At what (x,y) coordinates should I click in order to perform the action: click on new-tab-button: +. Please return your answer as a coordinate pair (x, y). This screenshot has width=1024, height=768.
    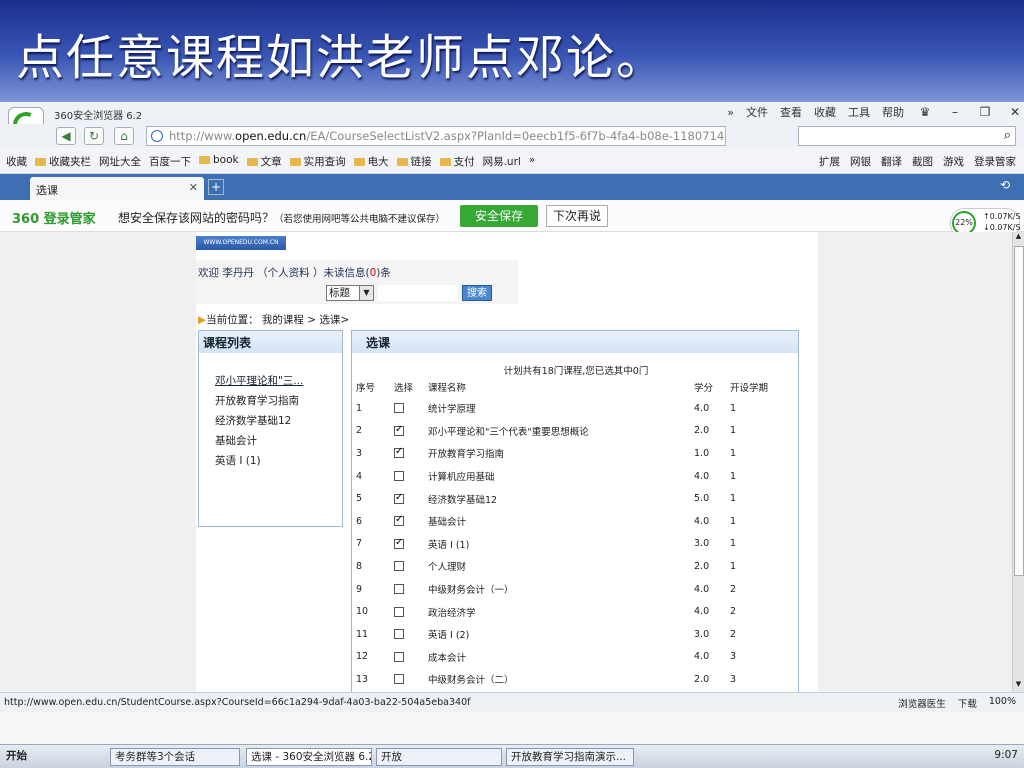
    Looking at the image, I should click on (216, 187).